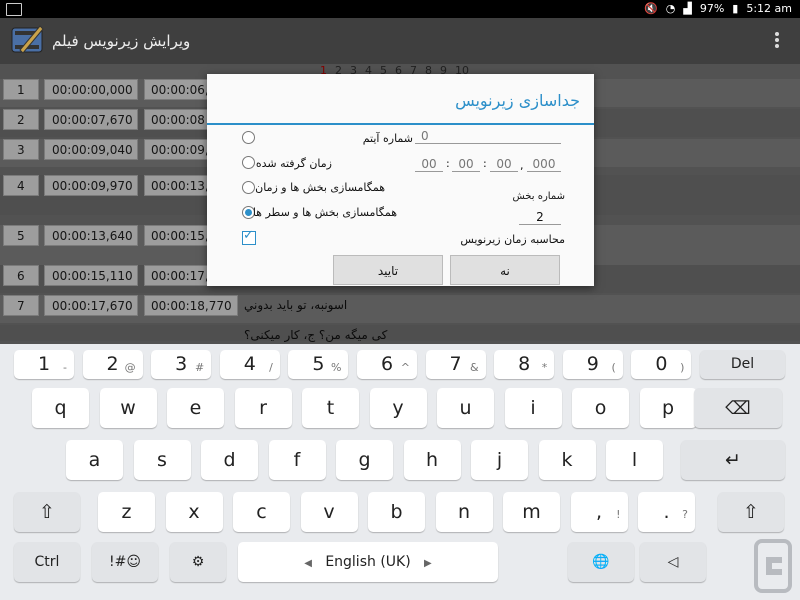 This screenshot has width=800, height=600. What do you see at coordinates (517, 100) in the screenshot?
I see `dialog-title: جداسازی زیرنویس` at bounding box center [517, 100].